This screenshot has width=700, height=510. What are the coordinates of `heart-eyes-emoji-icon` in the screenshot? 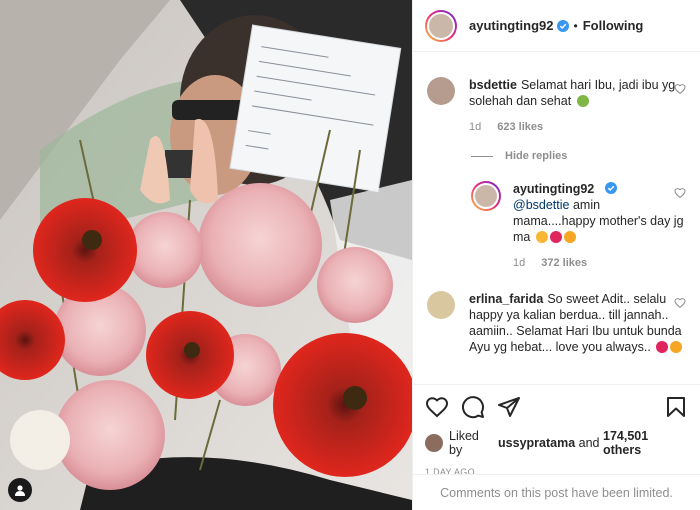 It's located at (541, 237).